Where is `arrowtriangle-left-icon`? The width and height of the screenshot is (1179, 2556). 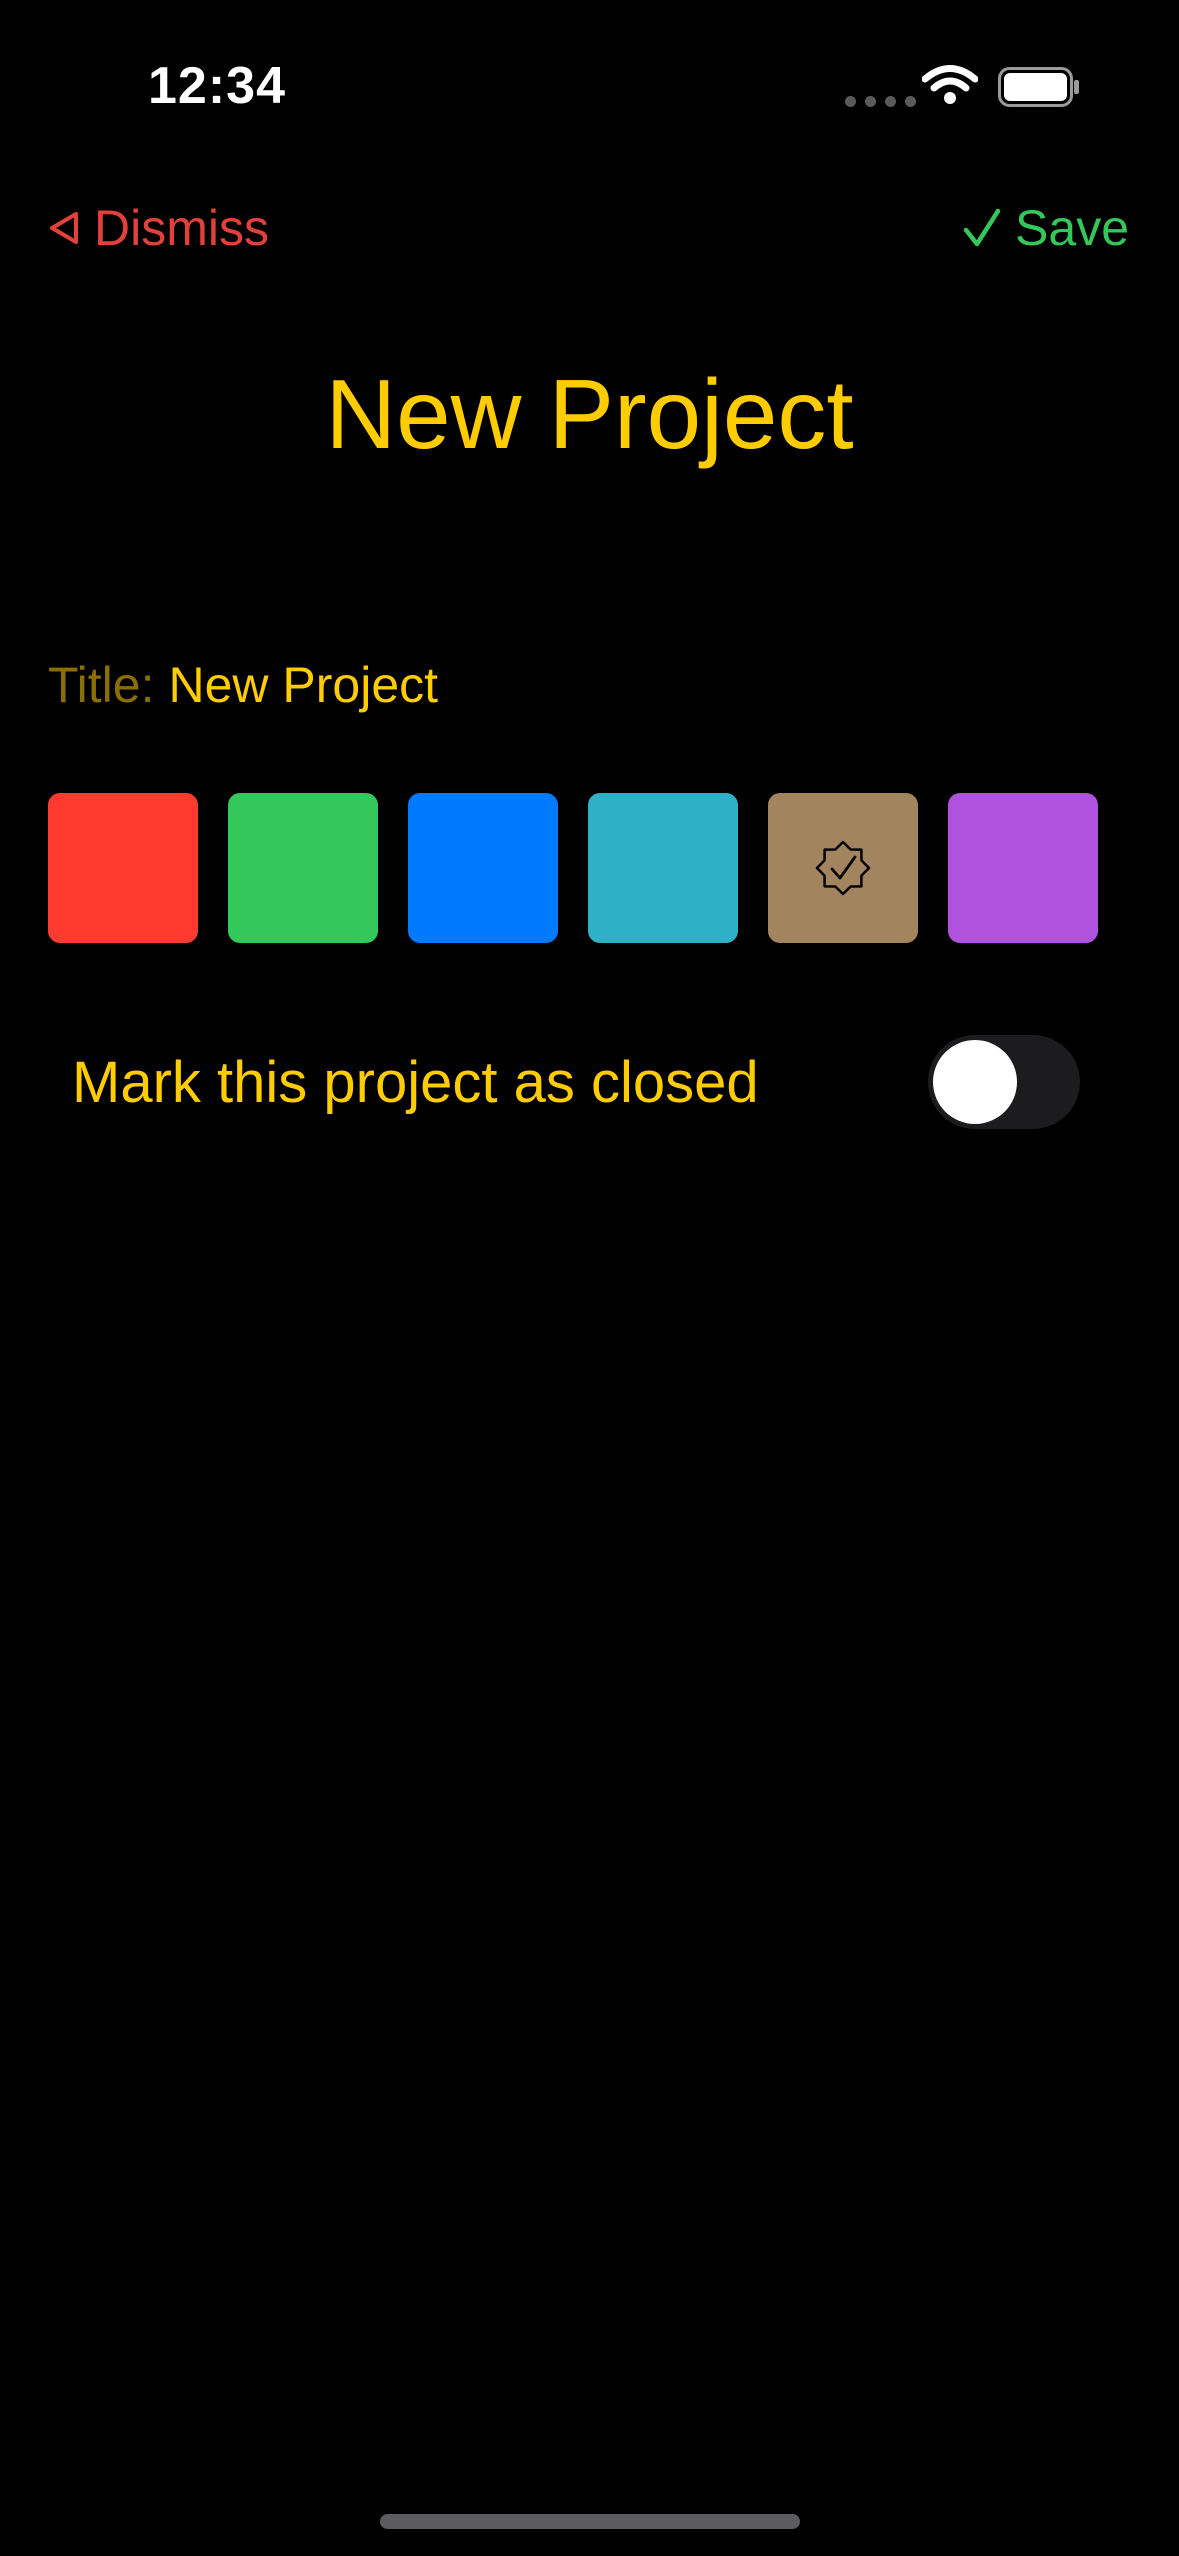 arrowtriangle-left-icon is located at coordinates (64, 228).